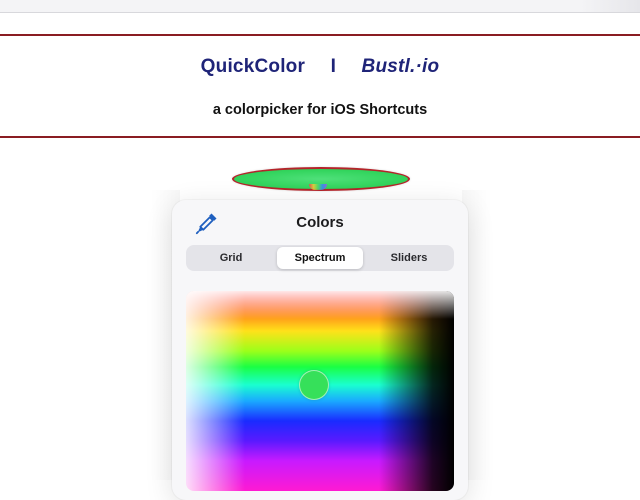 The height and width of the screenshot is (500, 640). Describe the element at coordinates (409, 258) in the screenshot. I see `tab-sliders: Sliders` at that location.